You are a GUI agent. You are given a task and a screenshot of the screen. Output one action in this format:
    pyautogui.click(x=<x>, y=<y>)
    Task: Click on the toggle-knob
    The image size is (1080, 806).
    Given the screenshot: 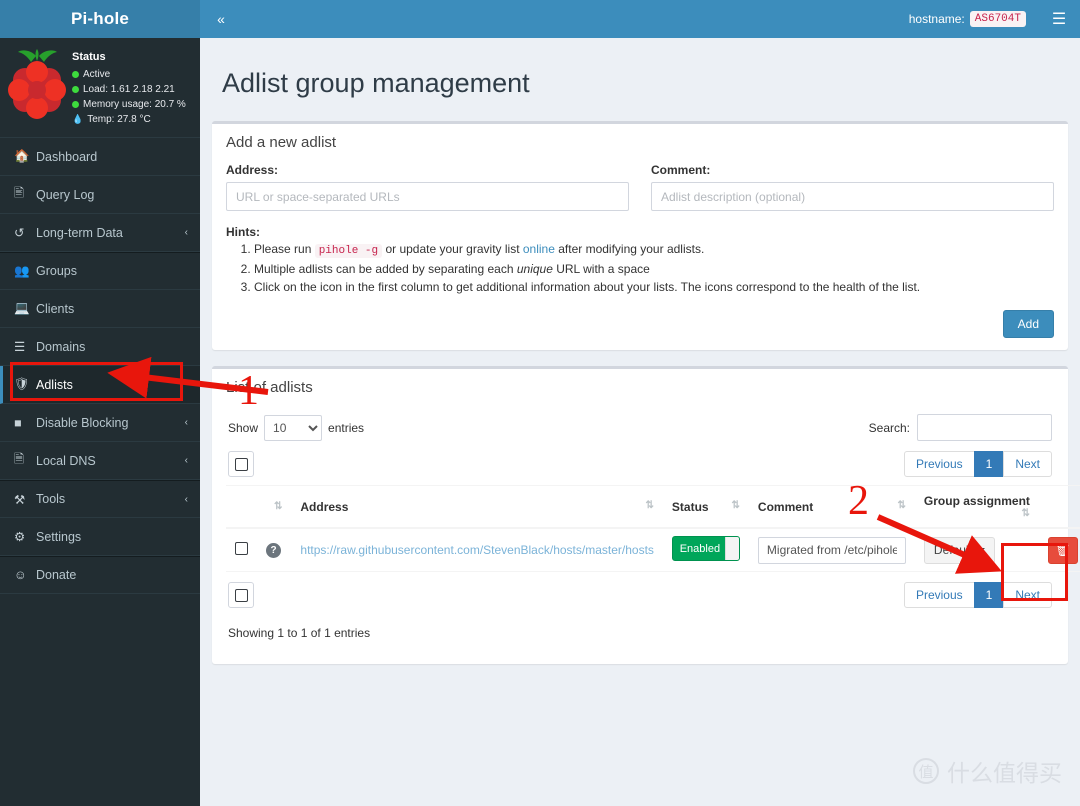 What is the action you would take?
    pyautogui.click(x=731, y=548)
    